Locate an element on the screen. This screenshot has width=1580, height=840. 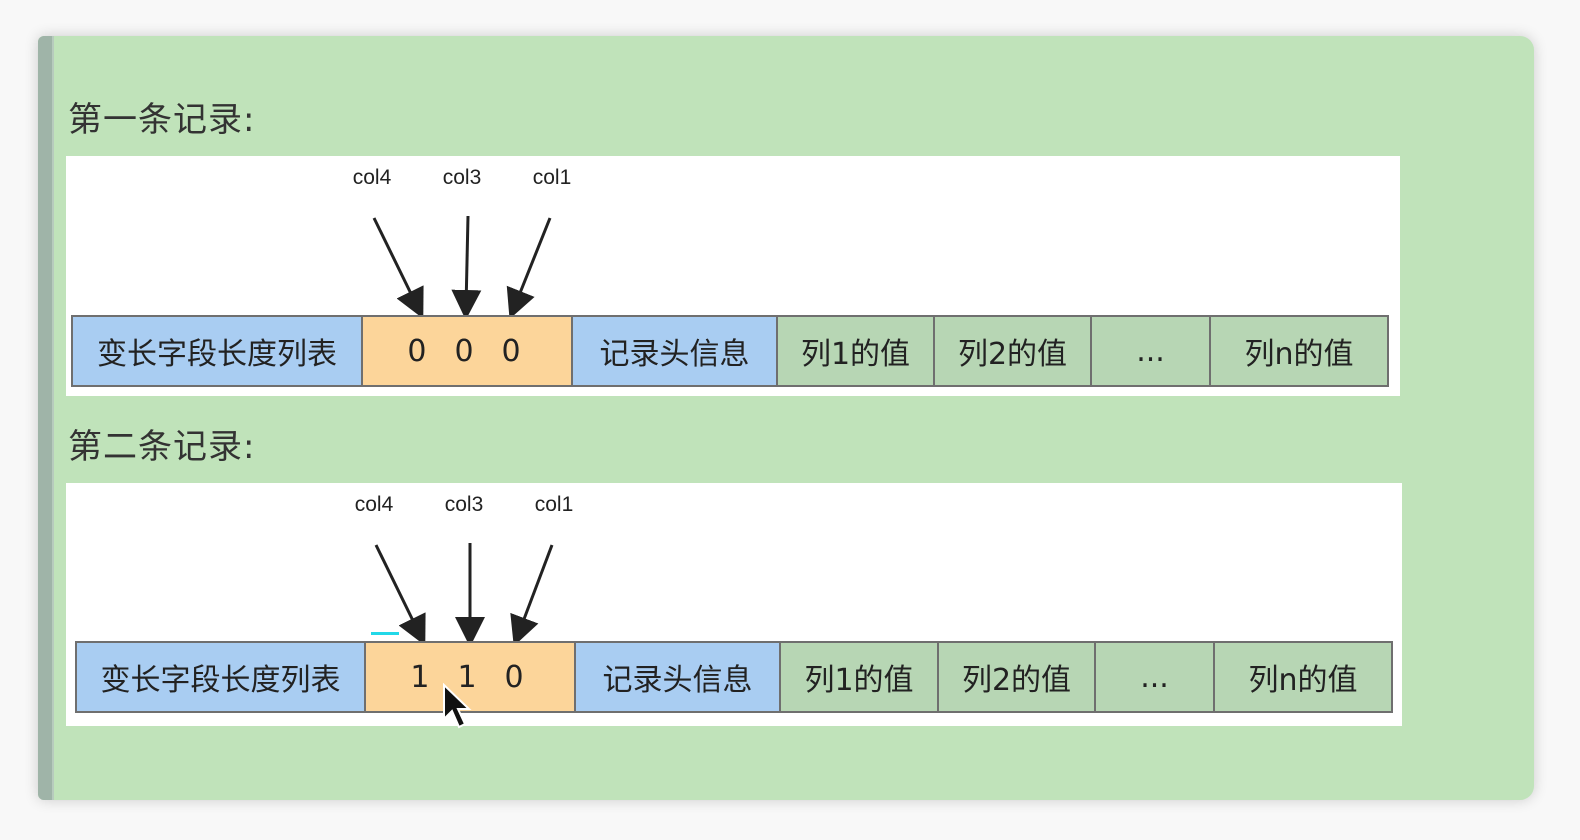
null-flag-col3: 0 is located at coordinates (467, 351).